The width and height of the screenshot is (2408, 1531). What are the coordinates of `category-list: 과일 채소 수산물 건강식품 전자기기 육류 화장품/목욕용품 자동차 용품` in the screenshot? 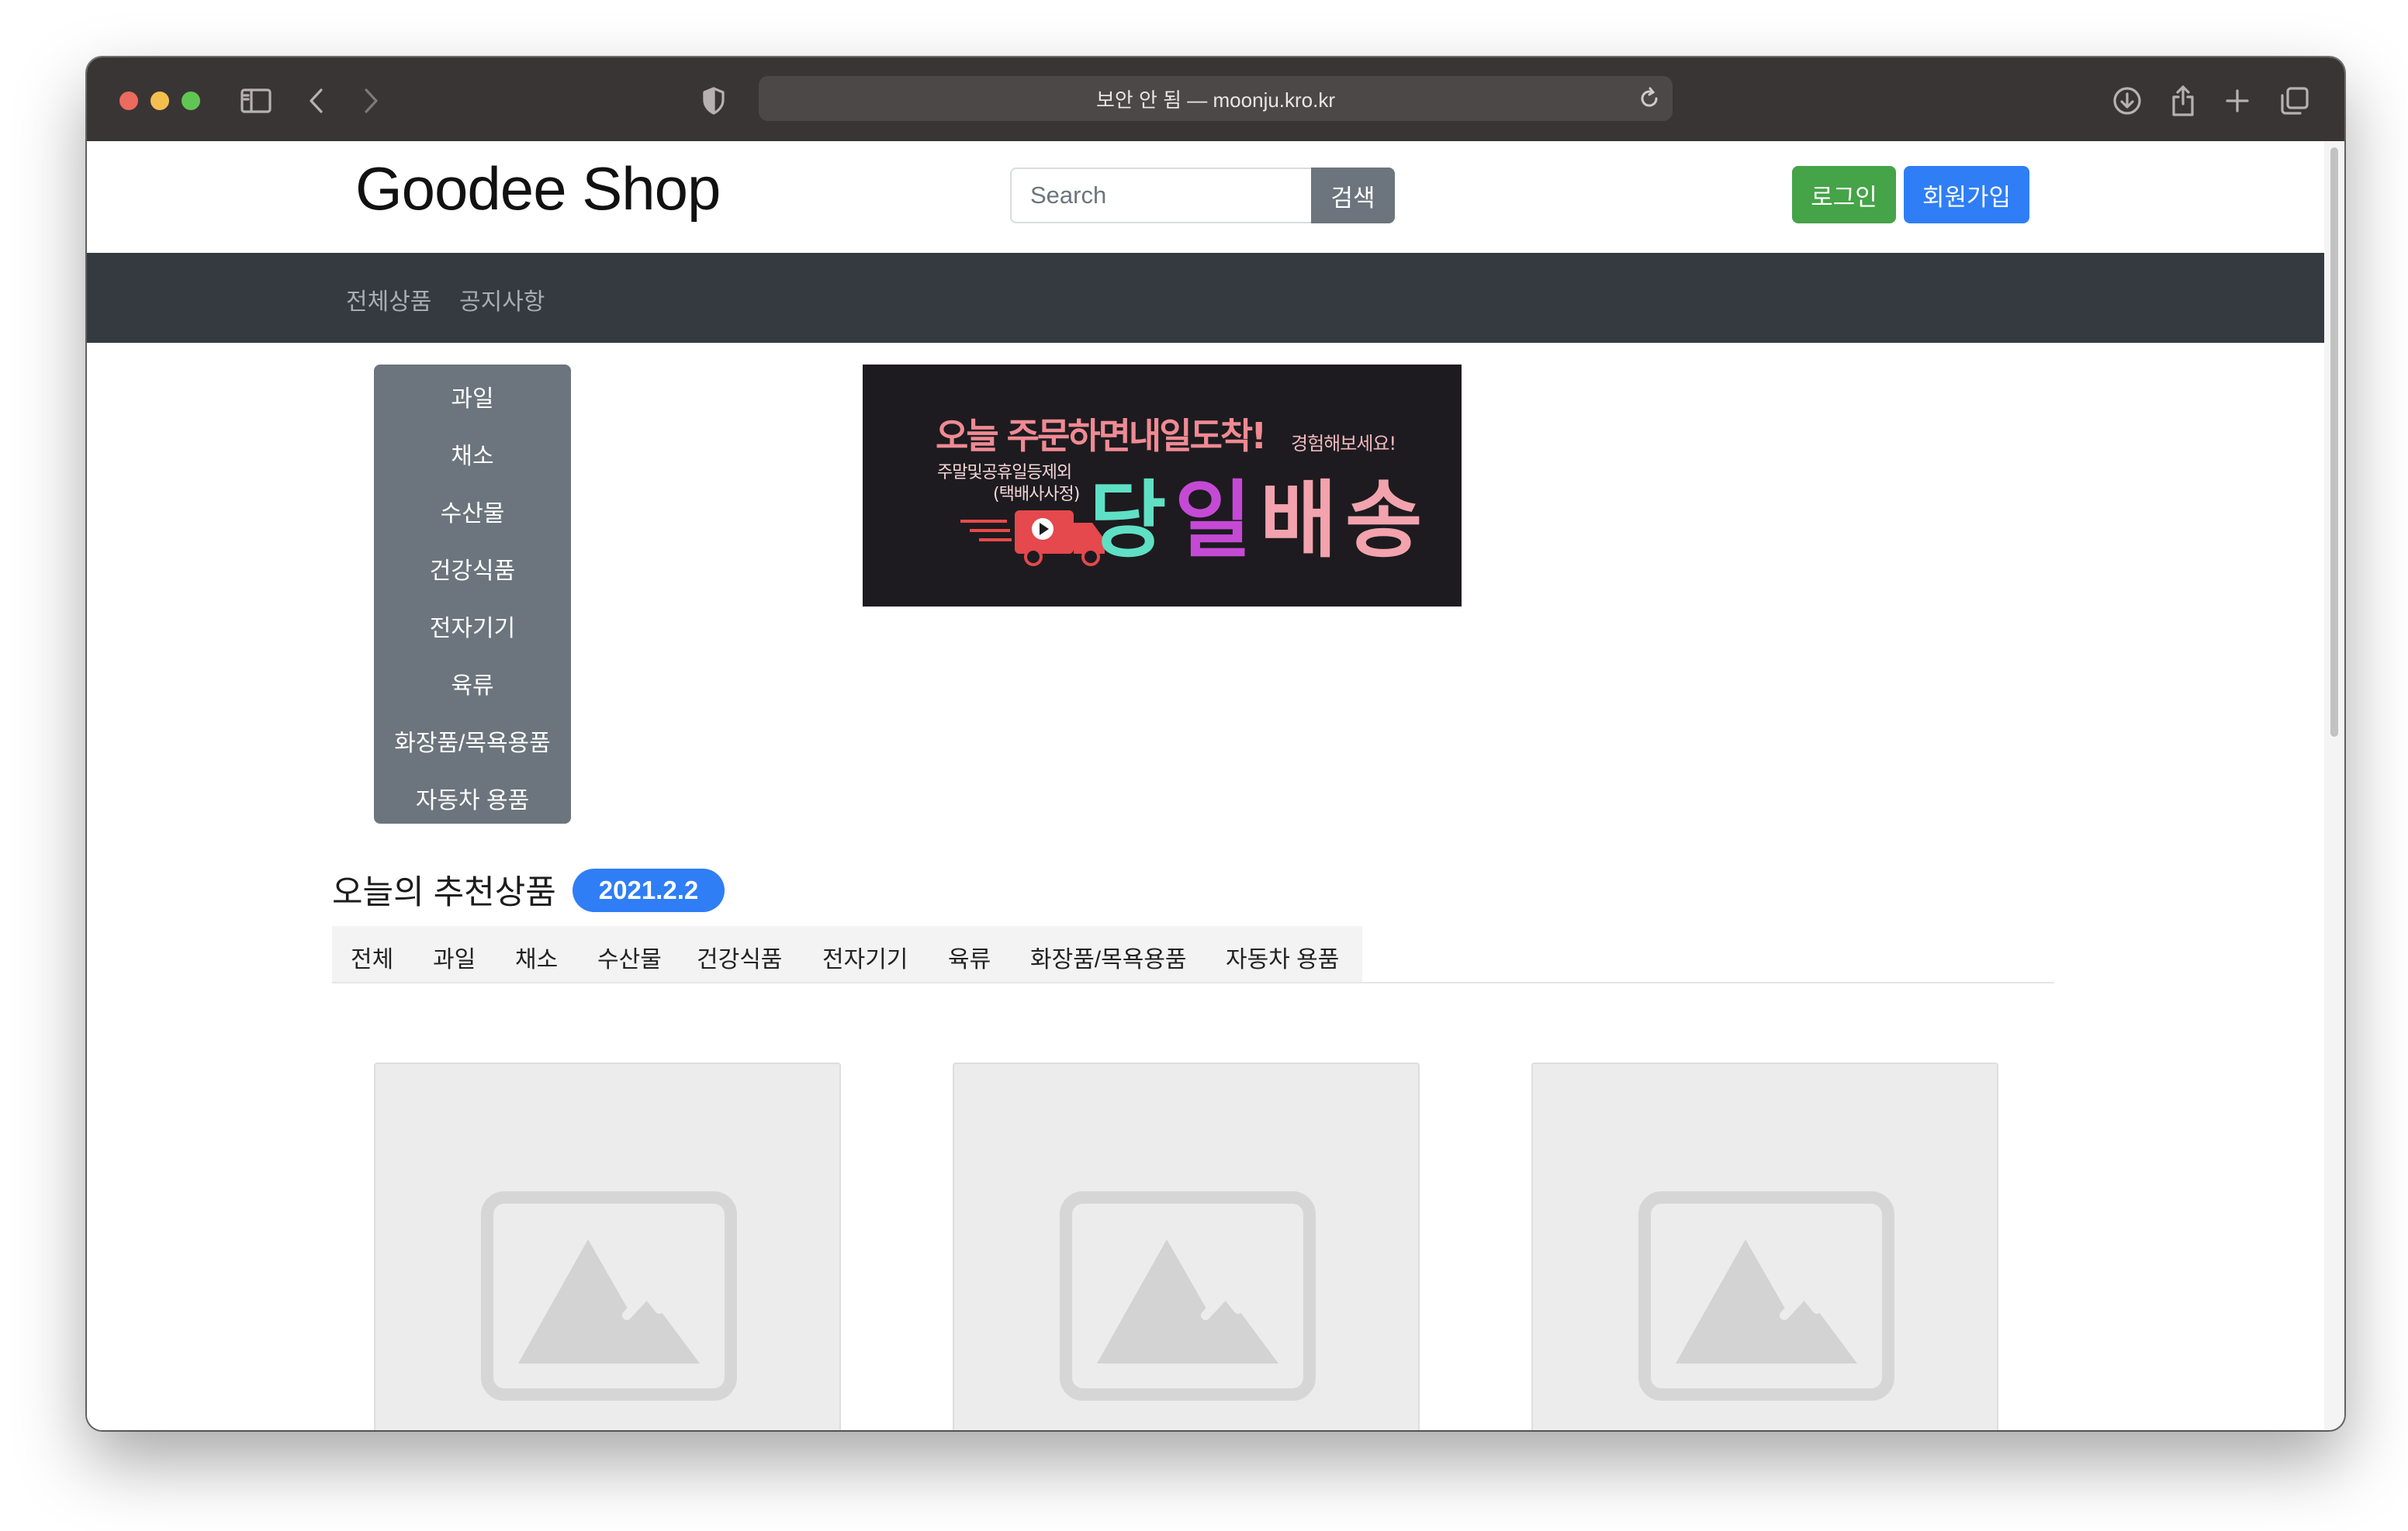 It's located at (472, 594).